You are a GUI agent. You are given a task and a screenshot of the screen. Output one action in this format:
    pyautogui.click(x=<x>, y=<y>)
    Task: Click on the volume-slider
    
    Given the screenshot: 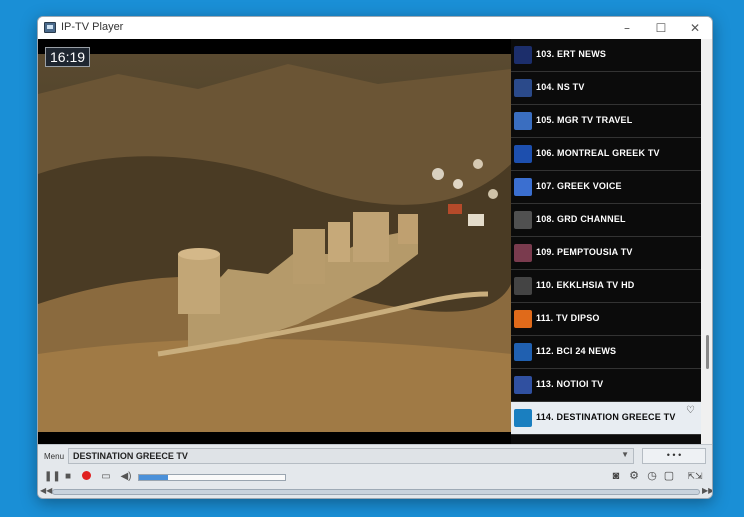 What is the action you would take?
    pyautogui.click(x=212, y=477)
    